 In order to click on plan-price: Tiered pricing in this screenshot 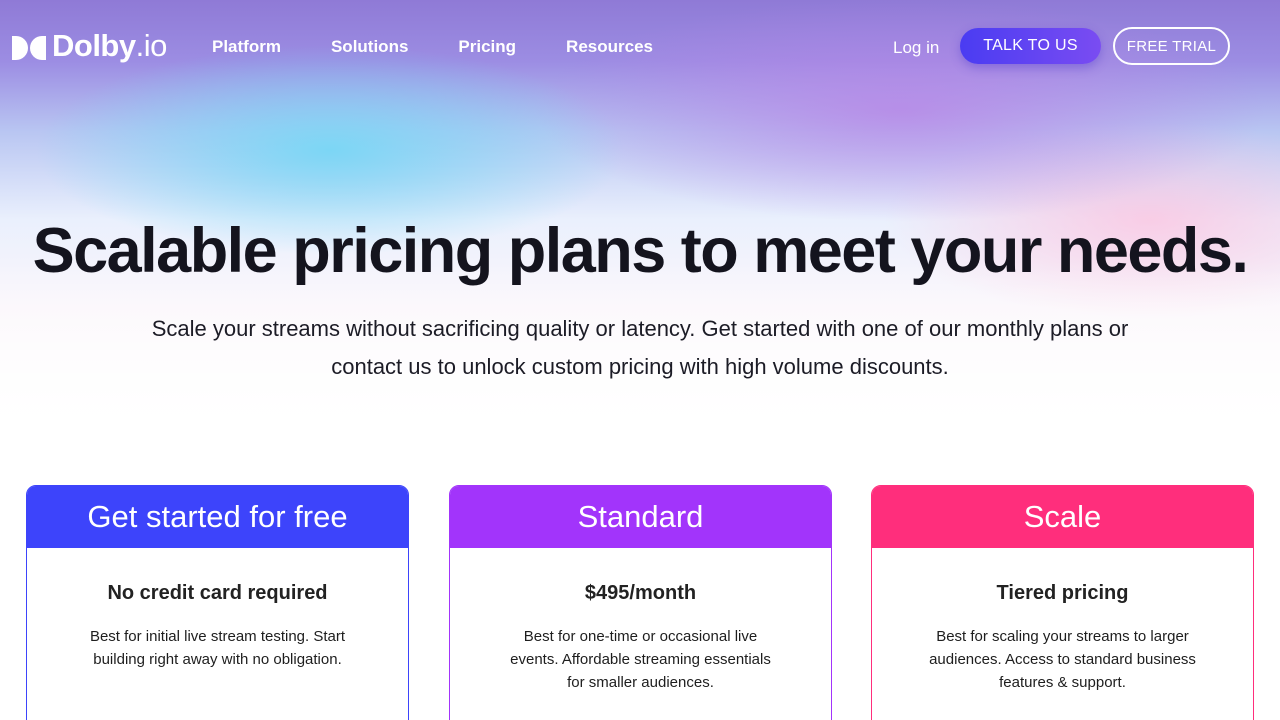, I will do `click(1062, 593)`.